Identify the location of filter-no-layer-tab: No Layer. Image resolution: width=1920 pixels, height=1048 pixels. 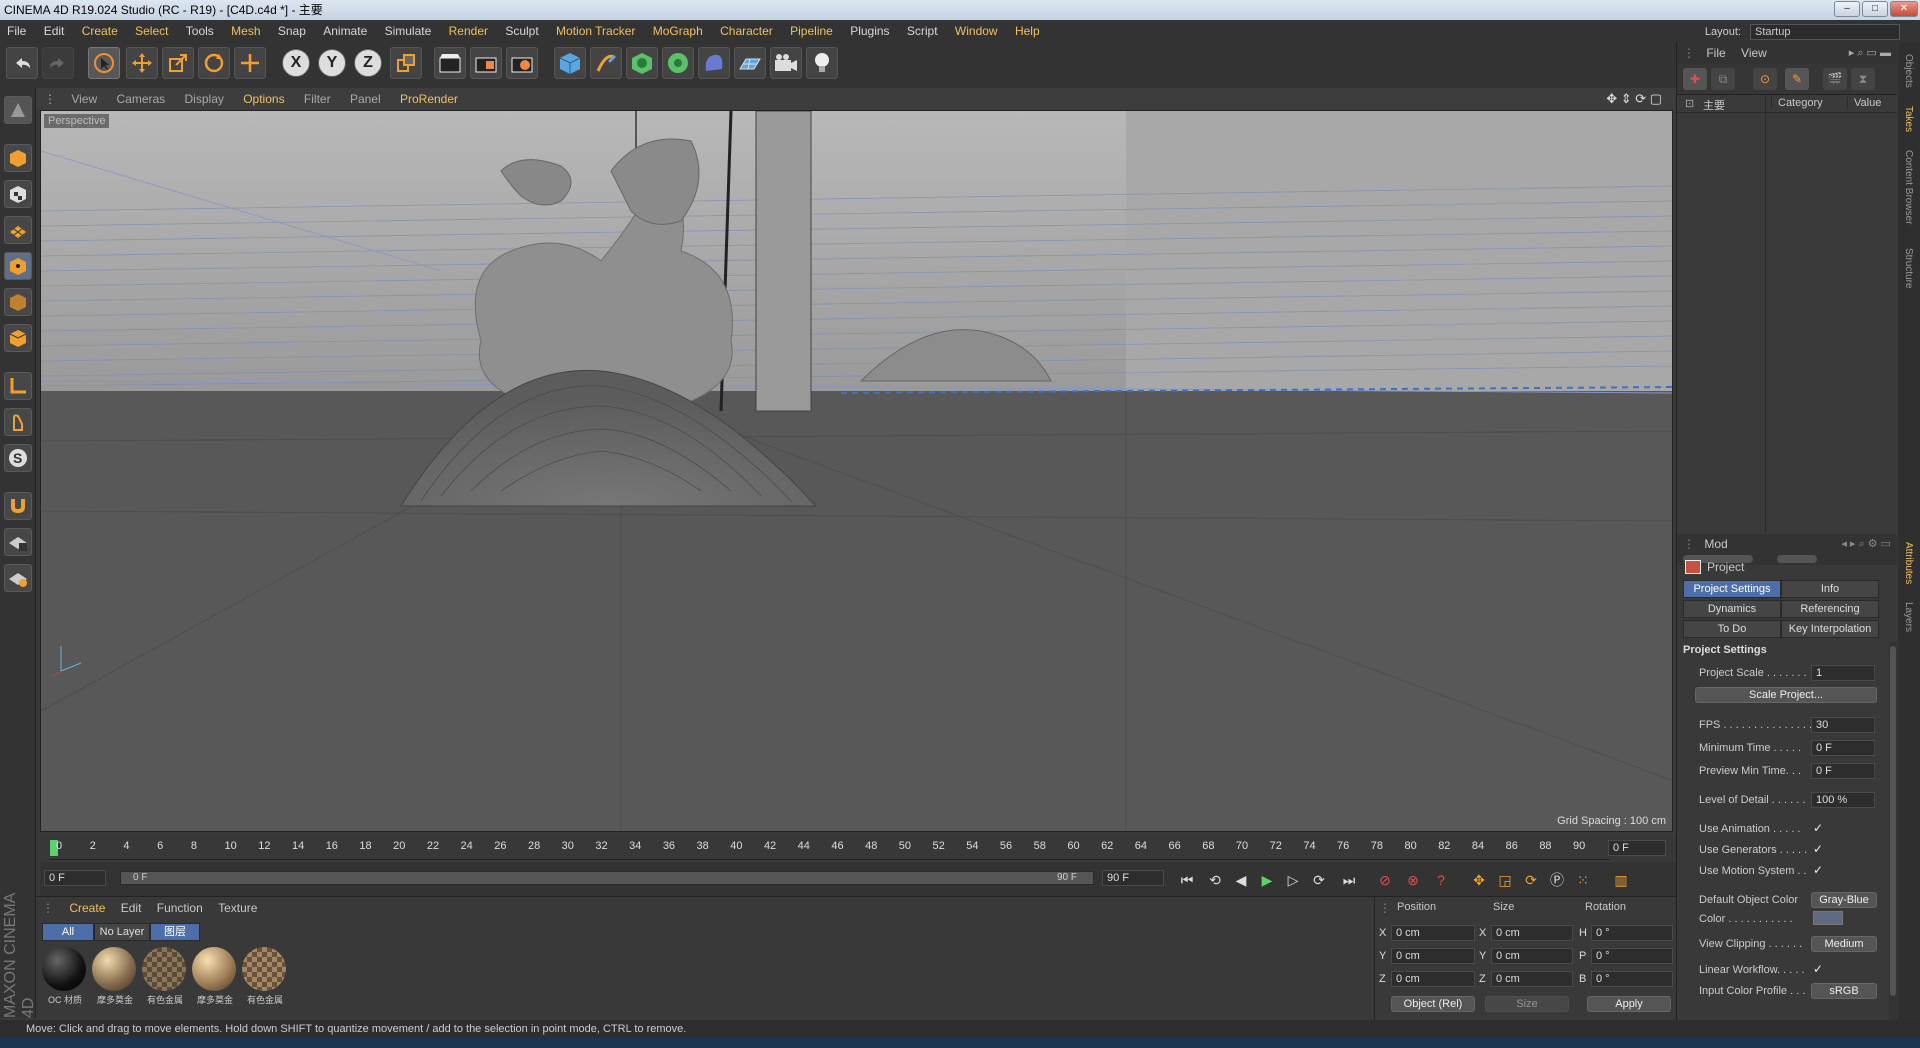
(122, 932).